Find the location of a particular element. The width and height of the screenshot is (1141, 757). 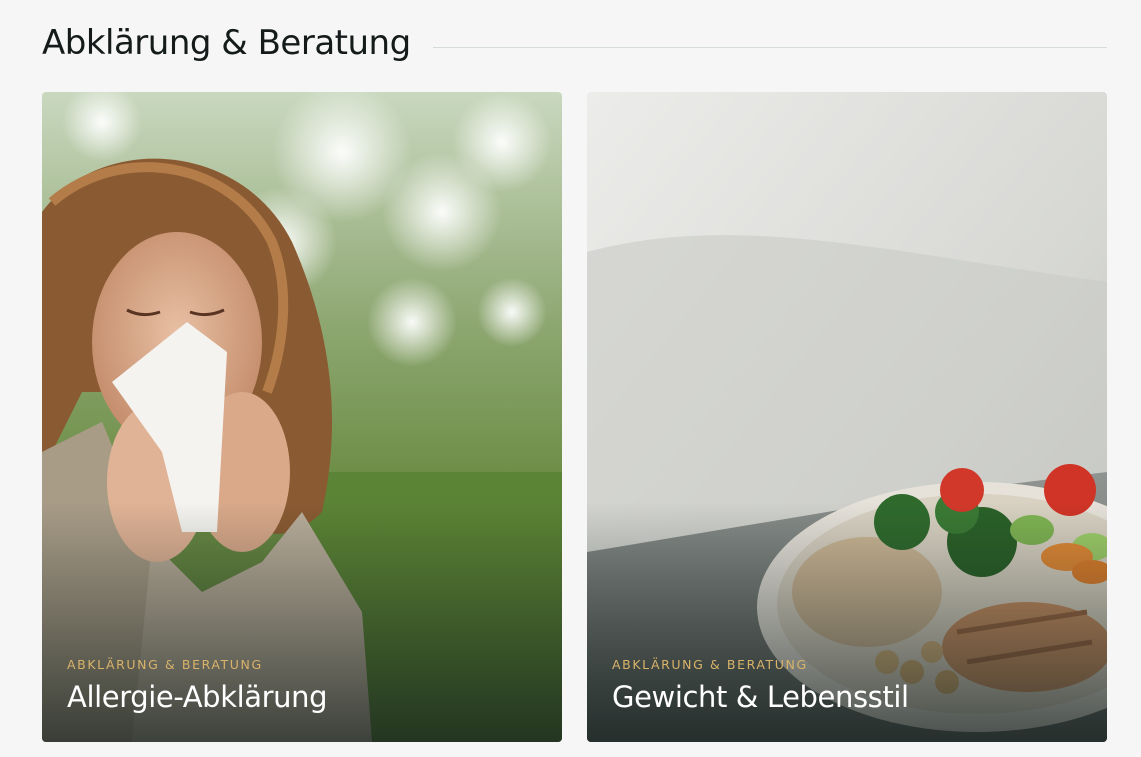

card-title: Gewicht & Lebensstil is located at coordinates (760, 697).